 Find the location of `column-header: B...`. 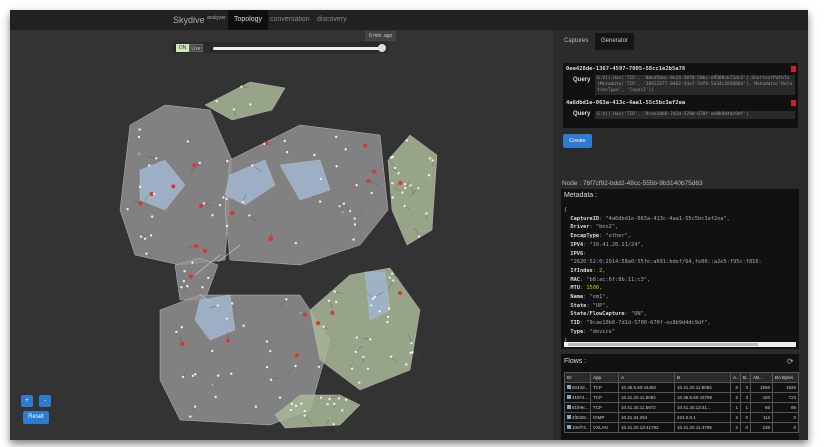

column-header: B... is located at coordinates (745, 377).